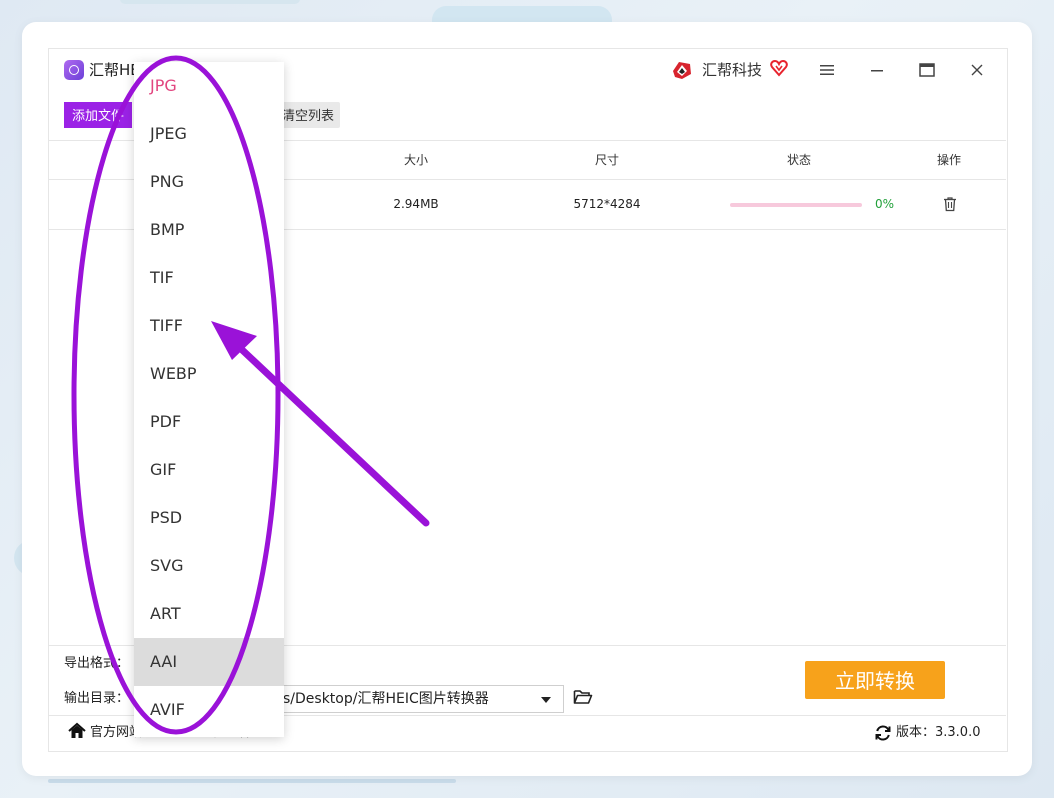  I want to click on brand-logo-icon, so click(682, 70).